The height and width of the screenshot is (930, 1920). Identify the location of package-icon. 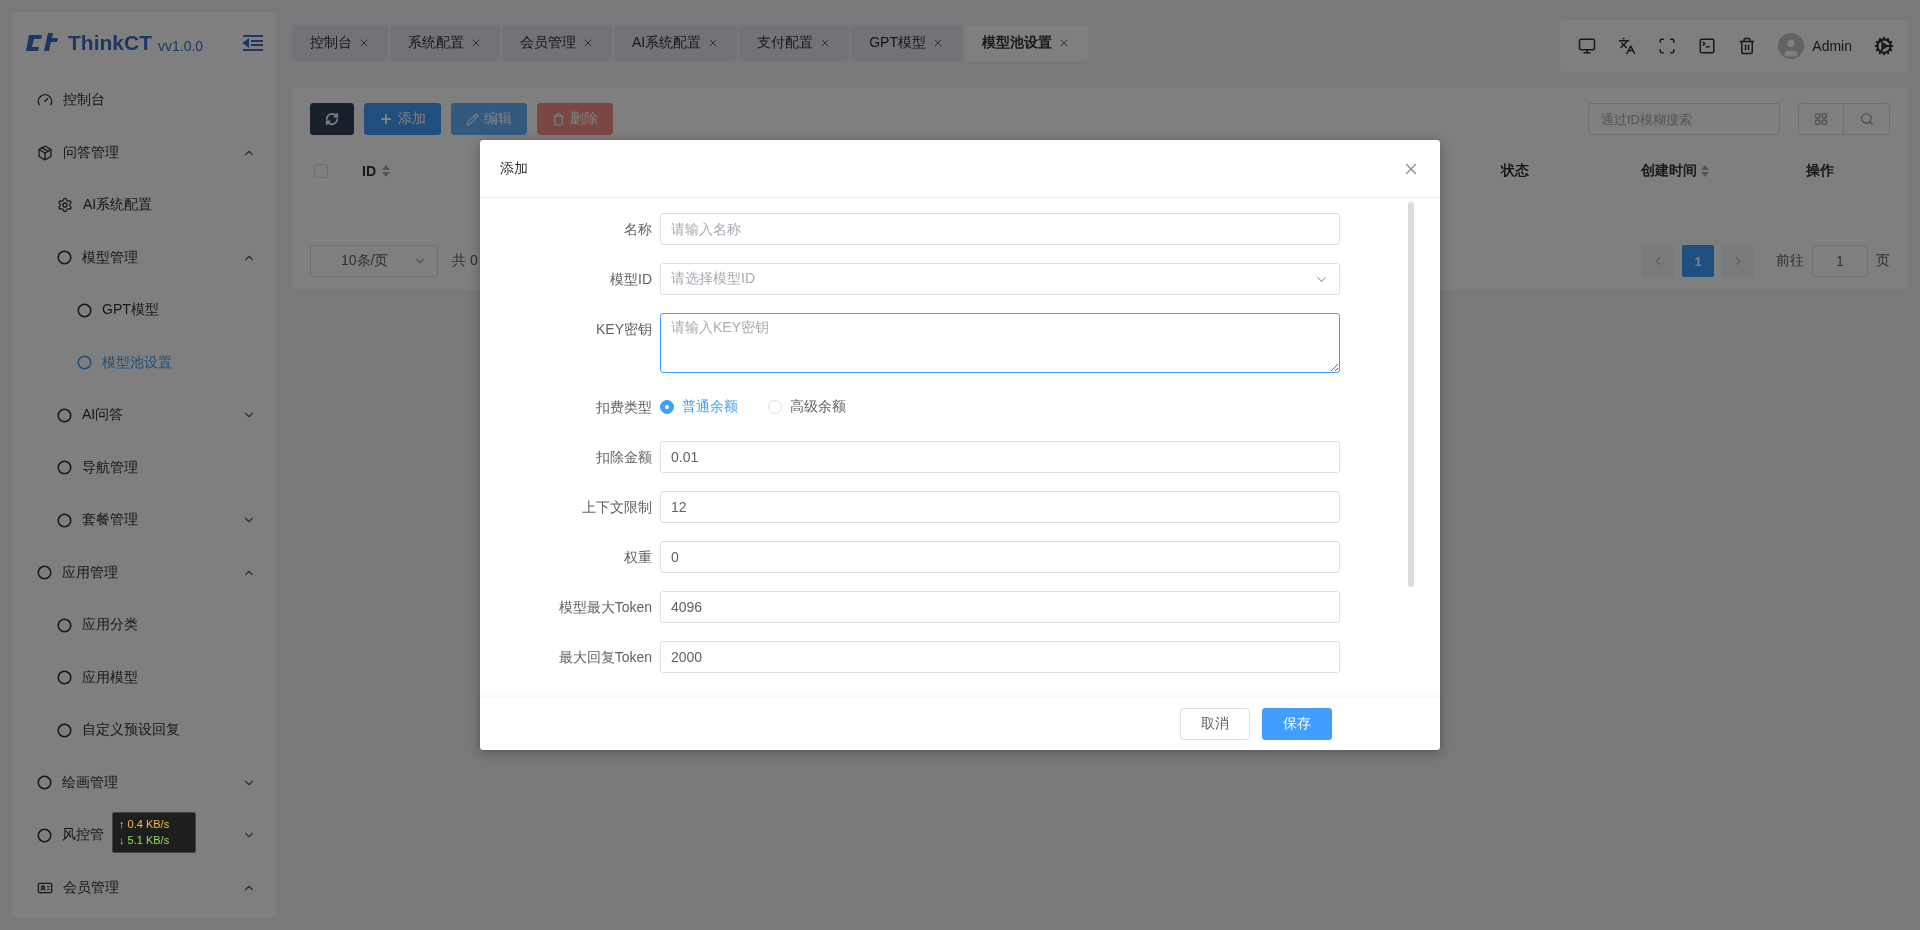
(45, 152).